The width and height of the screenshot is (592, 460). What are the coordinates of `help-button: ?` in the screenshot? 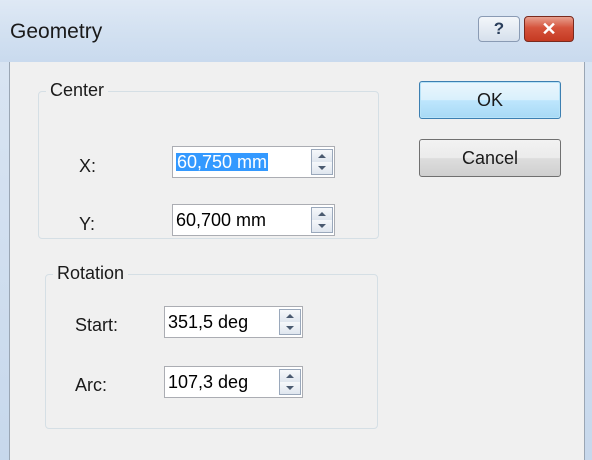 It's located at (499, 29).